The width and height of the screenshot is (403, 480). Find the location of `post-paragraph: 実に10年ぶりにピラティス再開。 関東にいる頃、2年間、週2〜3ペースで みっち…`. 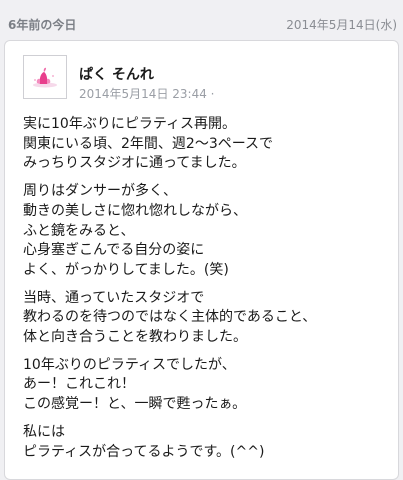

post-paragraph: 実に10年ぶりにピラティス再開。 関東にいる頃、2年間、週2〜3ペースで みっち… is located at coordinates (148, 144).